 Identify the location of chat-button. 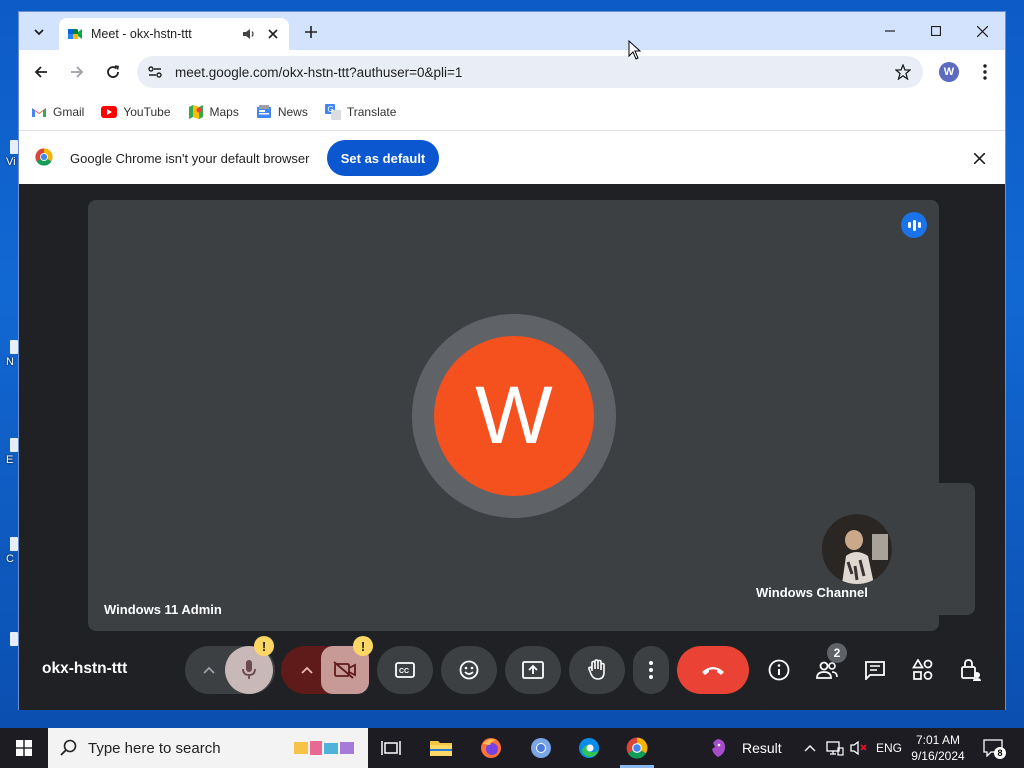
(875, 670).